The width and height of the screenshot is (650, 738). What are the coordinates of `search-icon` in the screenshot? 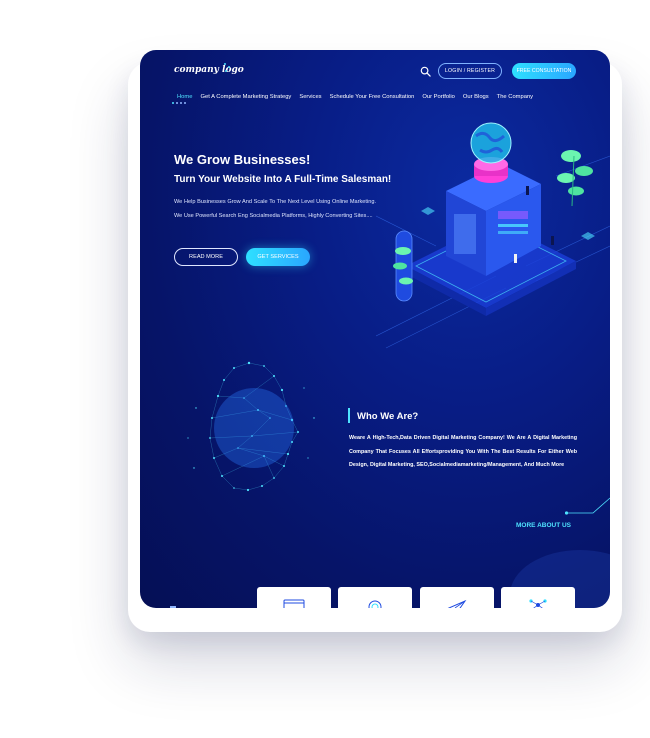 It's located at (425, 71).